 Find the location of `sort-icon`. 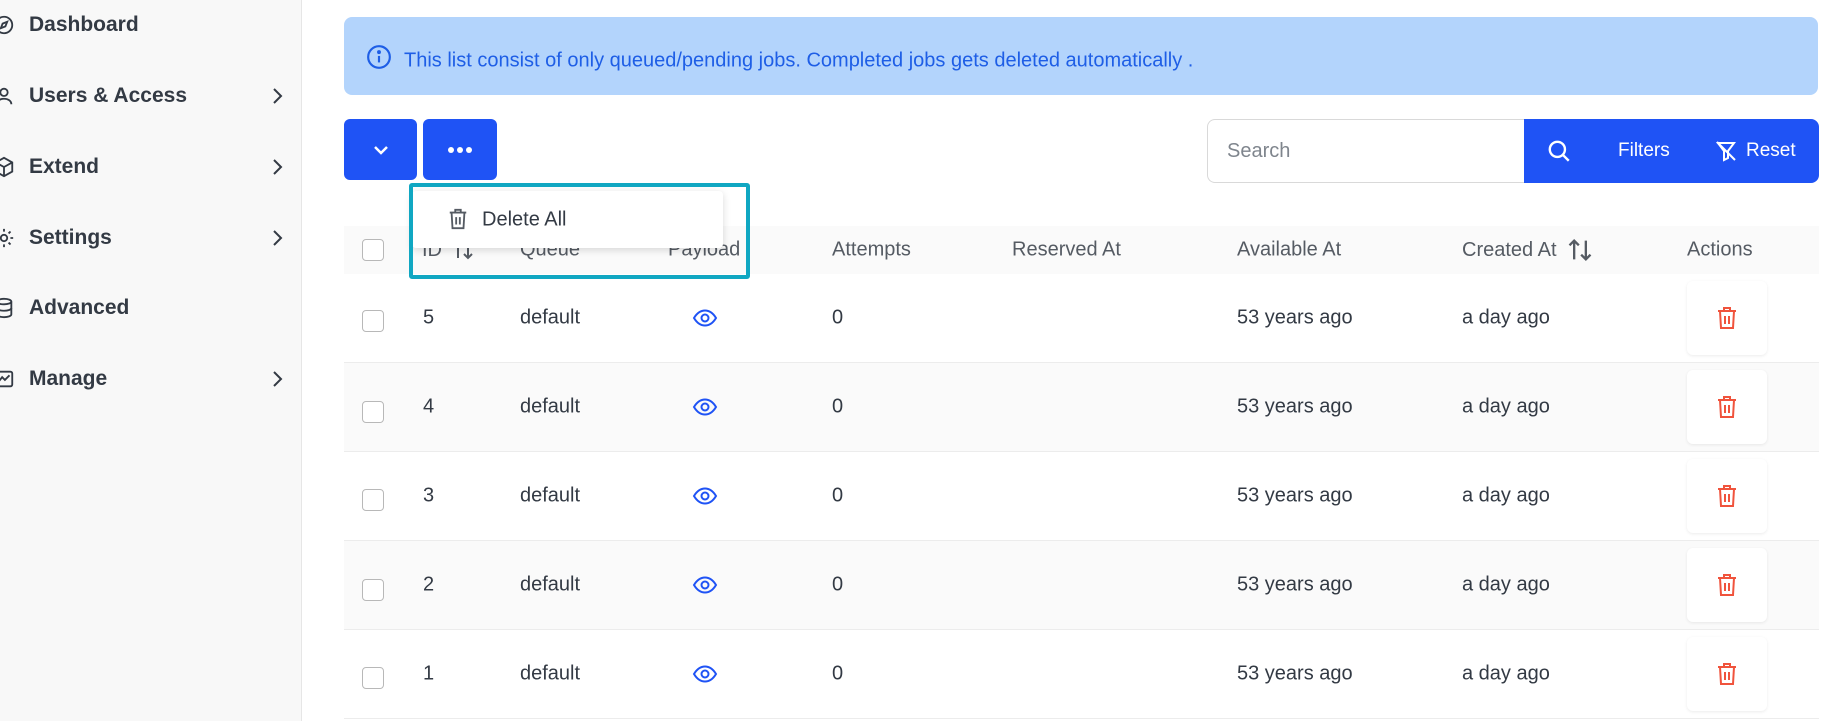

sort-icon is located at coordinates (1579, 250).